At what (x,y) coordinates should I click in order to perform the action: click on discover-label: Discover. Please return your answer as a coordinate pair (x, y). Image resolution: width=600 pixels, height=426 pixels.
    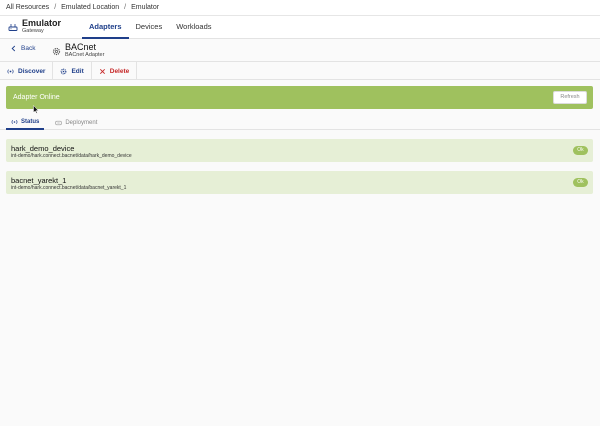
    Looking at the image, I should click on (32, 71).